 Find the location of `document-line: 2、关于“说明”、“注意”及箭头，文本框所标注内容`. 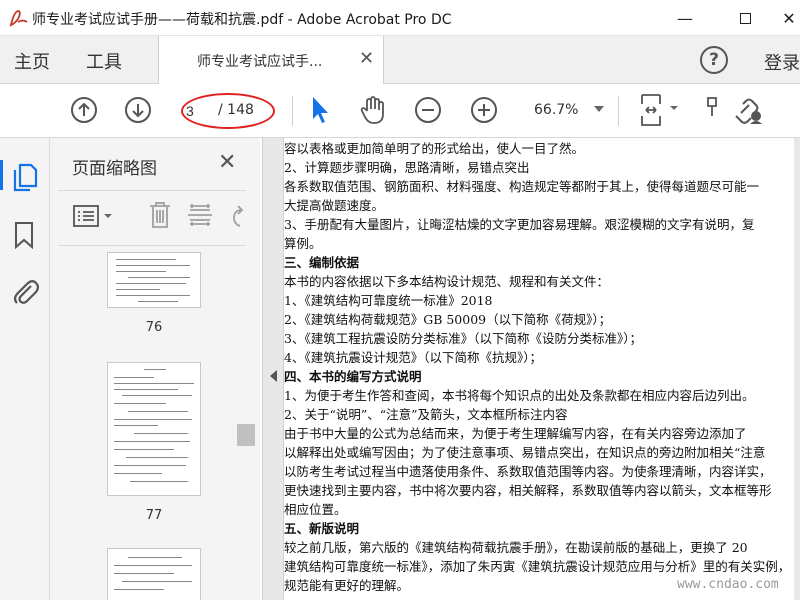

document-line: 2、关于“说明”、“注意”及箭头，文本框所标注内容 is located at coordinates (426, 414).